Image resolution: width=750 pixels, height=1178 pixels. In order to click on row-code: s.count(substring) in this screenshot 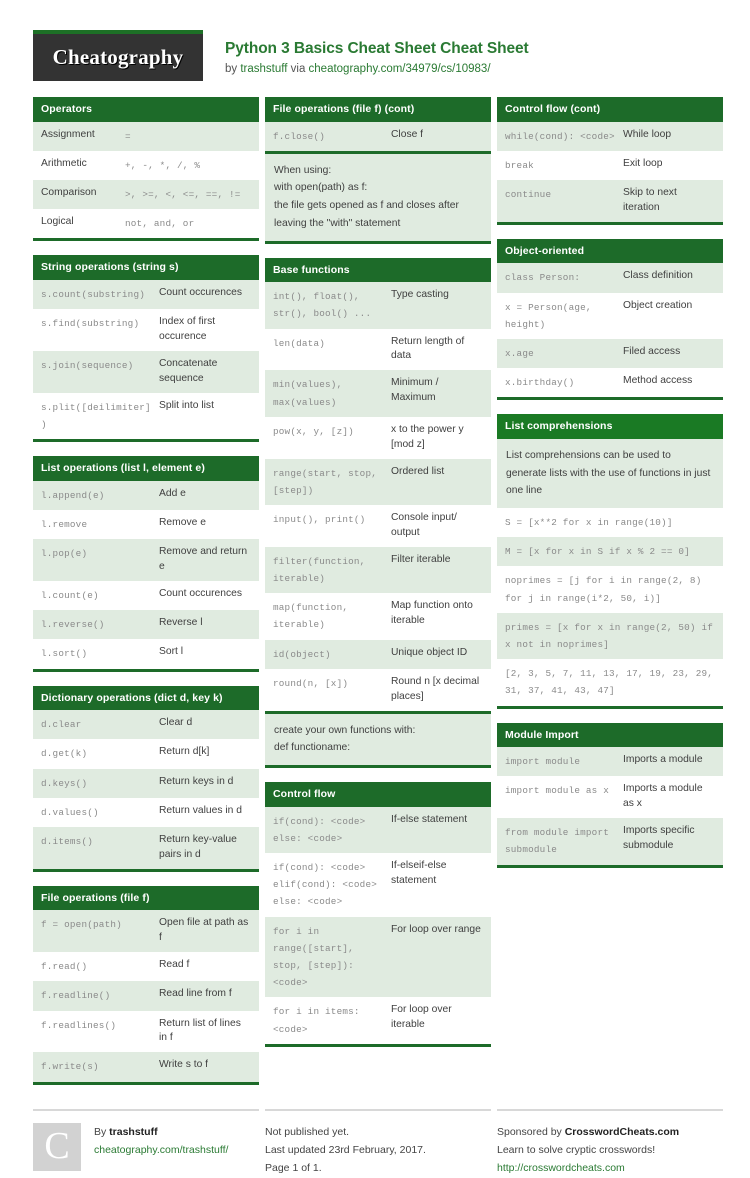, I will do `click(93, 294)`.